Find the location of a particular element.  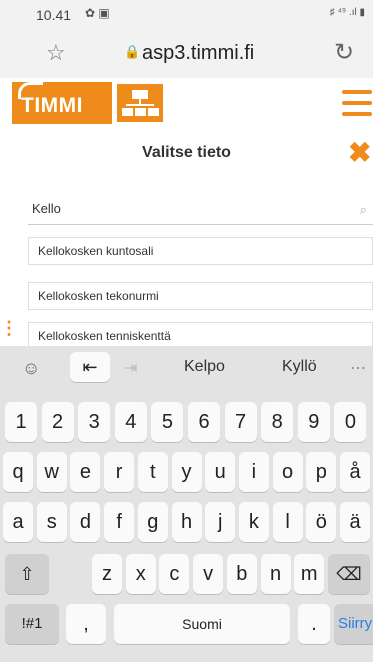

key-b: b is located at coordinates (241, 574).